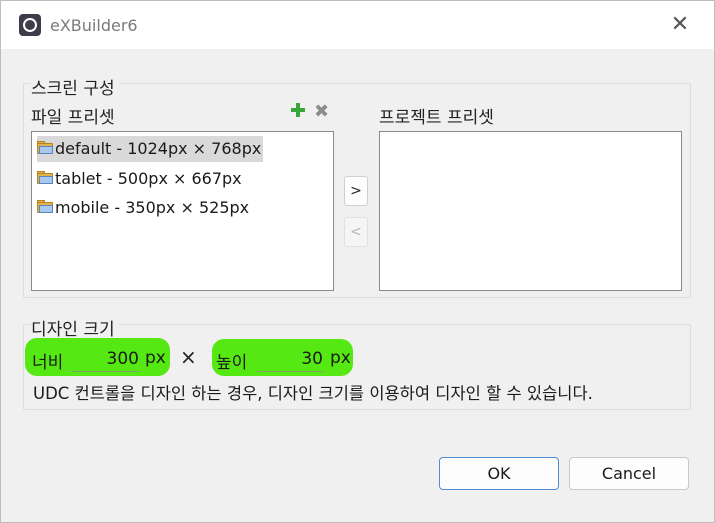  I want to click on list-item: default - 1024px × 768px, so click(150, 149).